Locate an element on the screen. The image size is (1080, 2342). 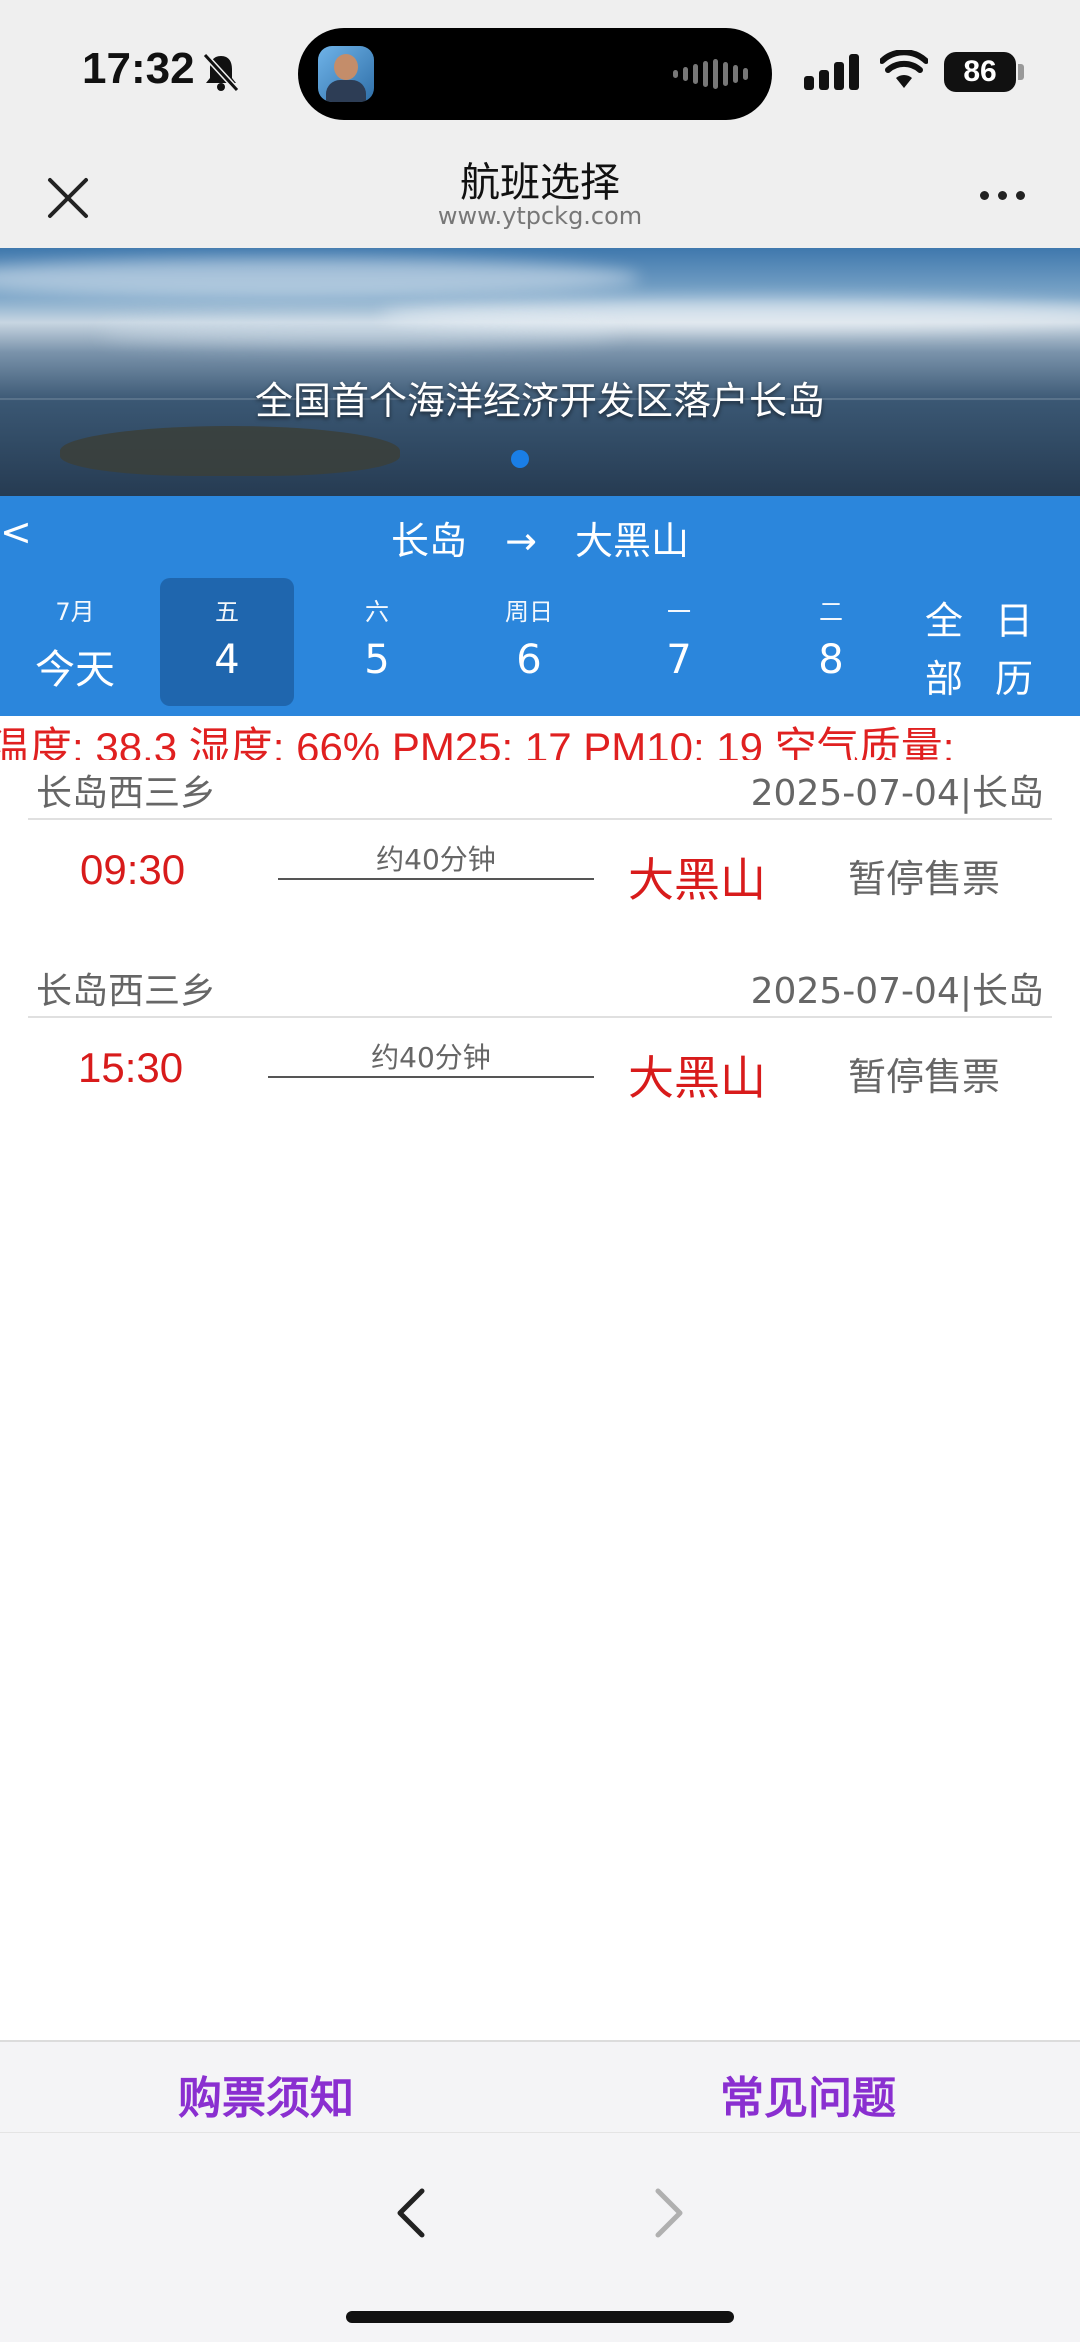
news-banner: 全国首个海洋经济开发区落户长岛 is located at coordinates (540, 372).